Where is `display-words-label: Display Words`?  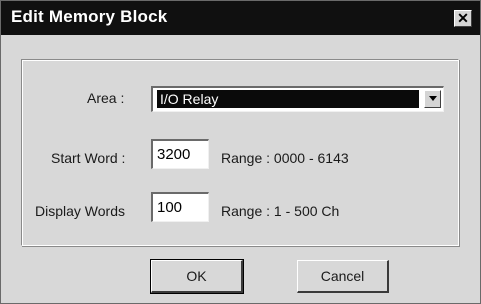
display-words-label: Display Words is located at coordinates (80, 211).